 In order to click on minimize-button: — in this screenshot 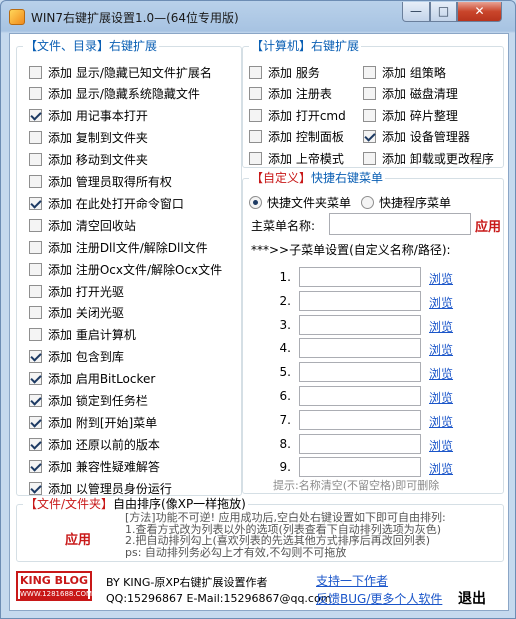, I will do `click(416, 12)`.